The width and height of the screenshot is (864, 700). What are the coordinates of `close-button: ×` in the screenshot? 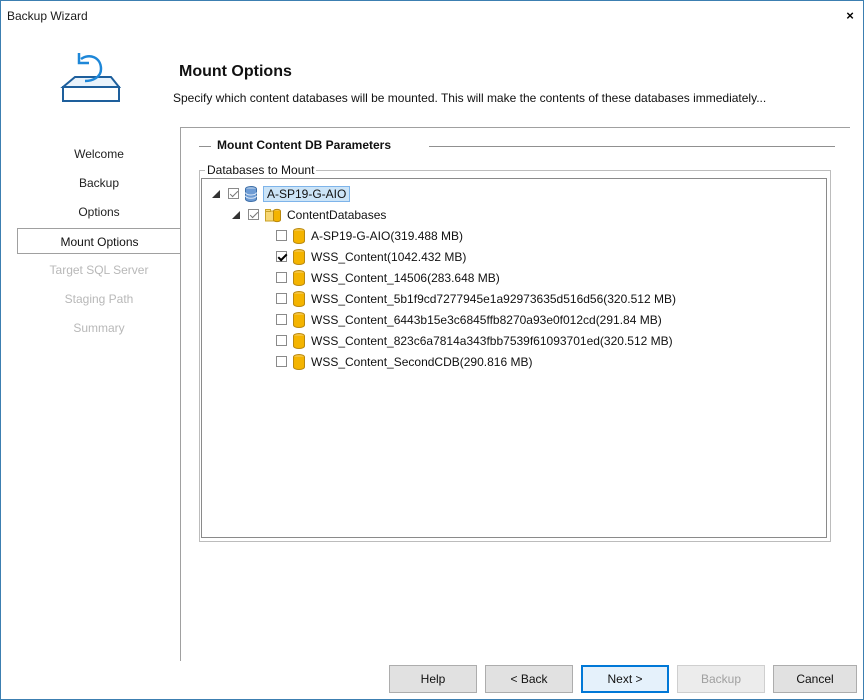 It's located at (850, 16).